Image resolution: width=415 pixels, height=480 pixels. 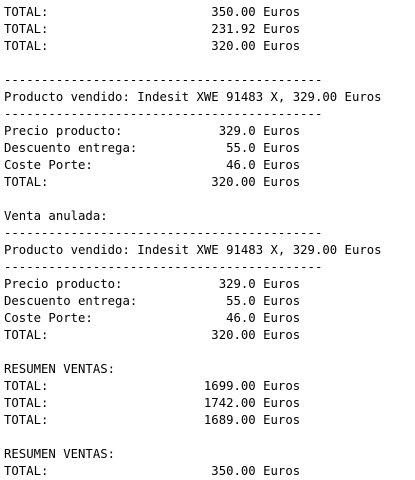 What do you see at coordinates (152, 403) in the screenshot?
I see `console-line: TOTAL: 1742.00 Euros` at bounding box center [152, 403].